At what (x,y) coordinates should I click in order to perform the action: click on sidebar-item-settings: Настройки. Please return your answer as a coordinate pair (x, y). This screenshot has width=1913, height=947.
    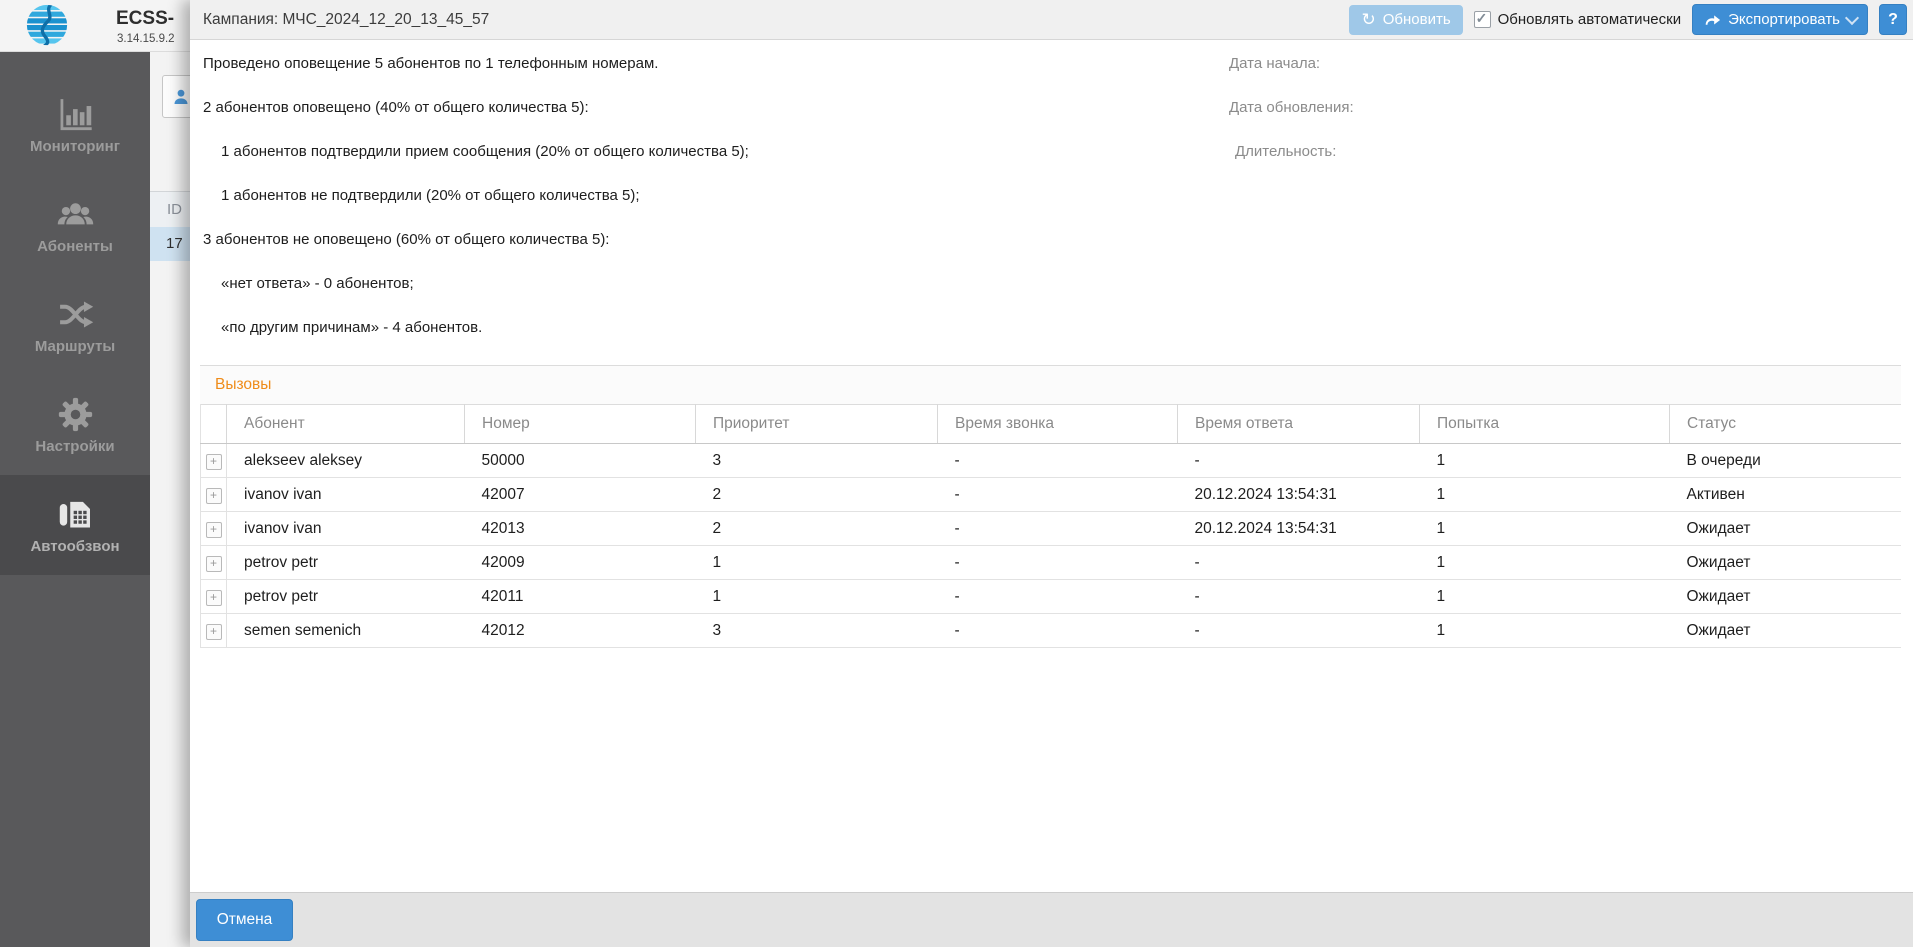
    Looking at the image, I should click on (75, 425).